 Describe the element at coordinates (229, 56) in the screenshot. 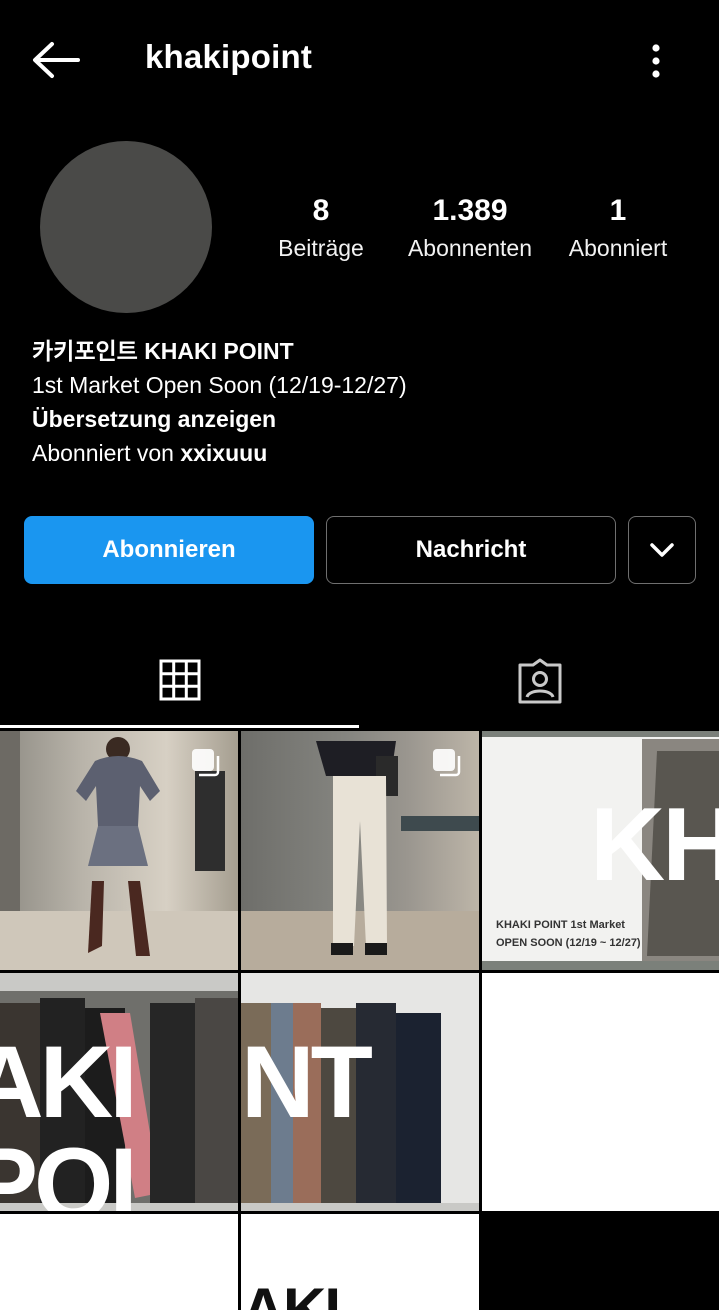

I see `profile-username: khakipoint` at that location.